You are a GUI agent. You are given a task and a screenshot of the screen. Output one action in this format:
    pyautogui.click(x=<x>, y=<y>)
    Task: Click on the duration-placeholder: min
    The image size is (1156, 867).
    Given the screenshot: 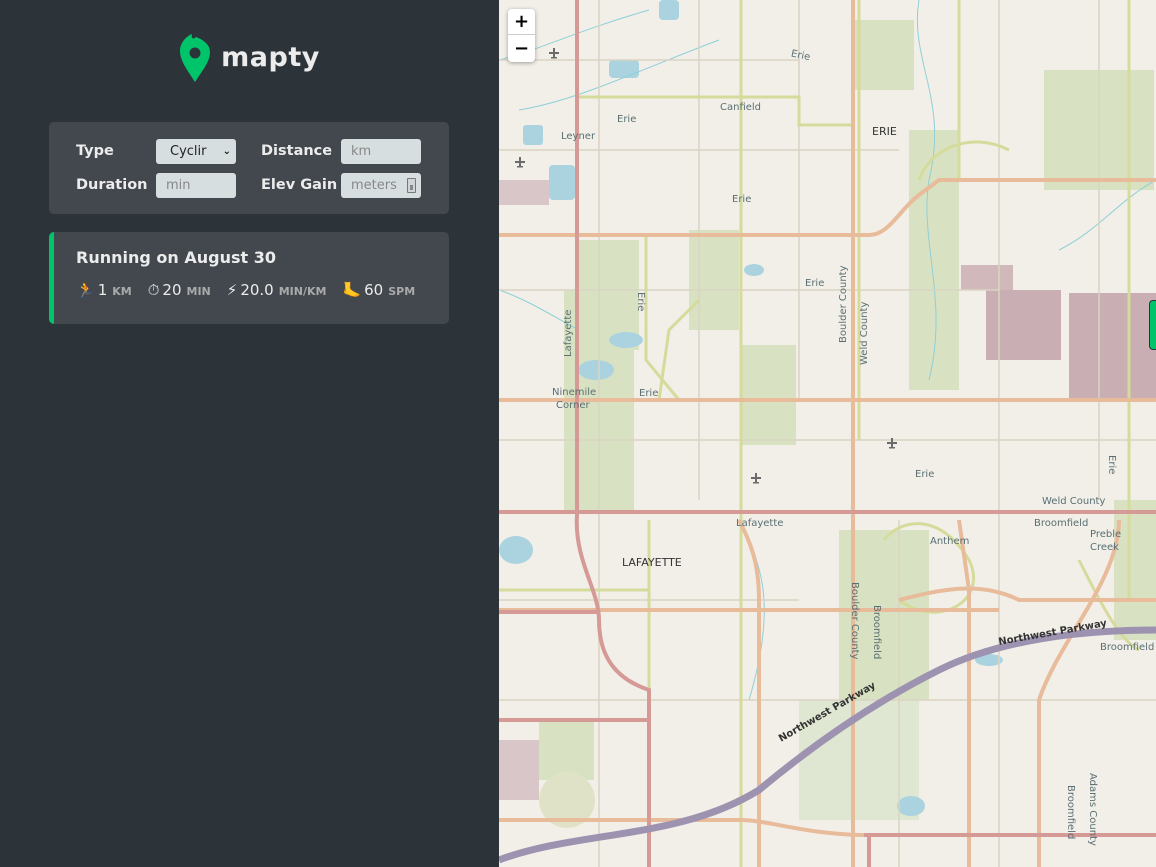 What is the action you would take?
    pyautogui.click(x=178, y=185)
    